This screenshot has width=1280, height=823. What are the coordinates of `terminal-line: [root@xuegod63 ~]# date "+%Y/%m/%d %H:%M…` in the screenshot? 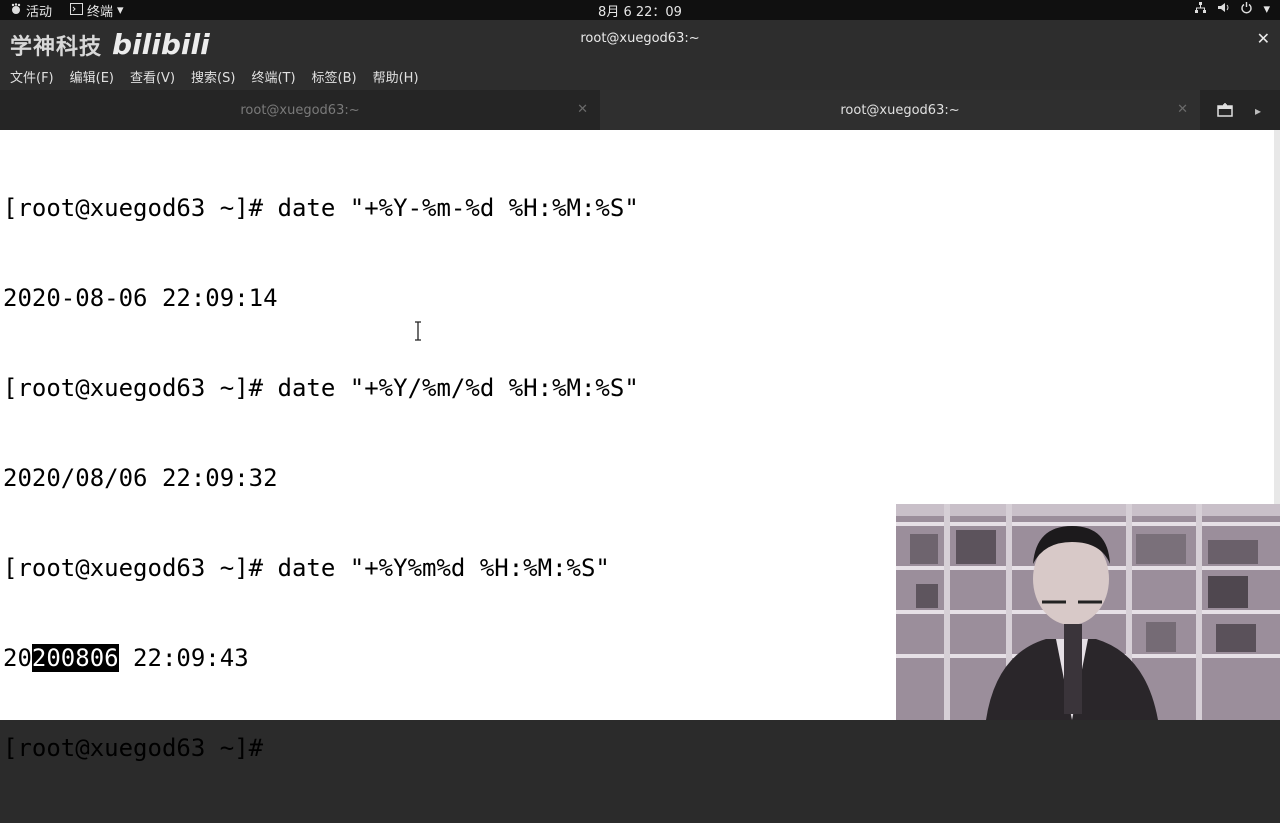 It's located at (321, 388).